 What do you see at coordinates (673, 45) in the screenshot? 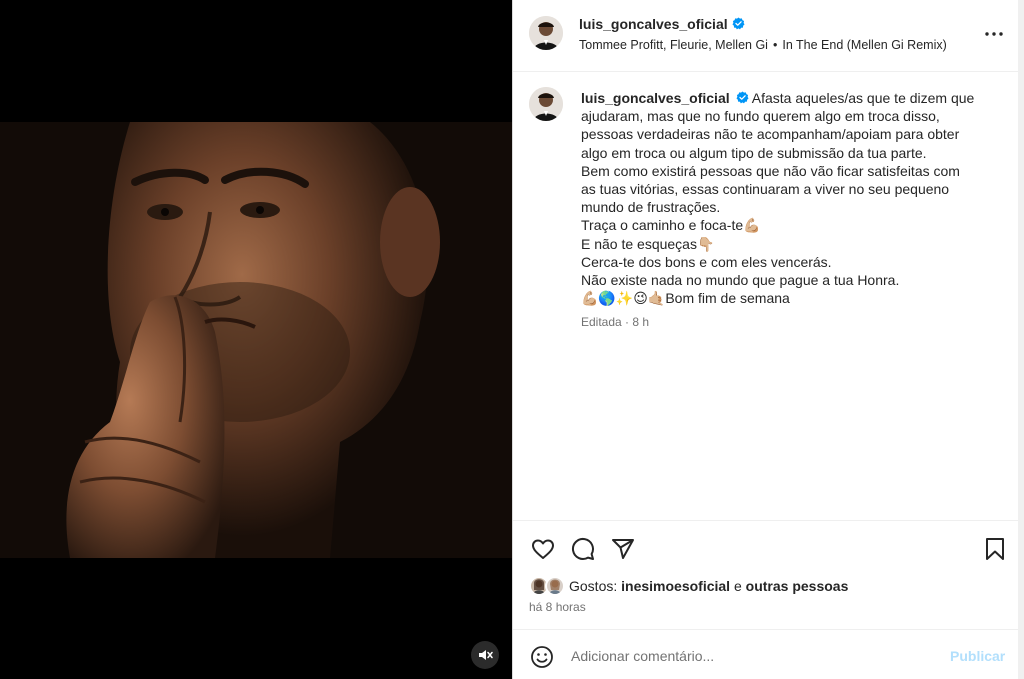
I see `audio-artists: Tommee Profitt, Fleurie, Mellen Gi` at bounding box center [673, 45].